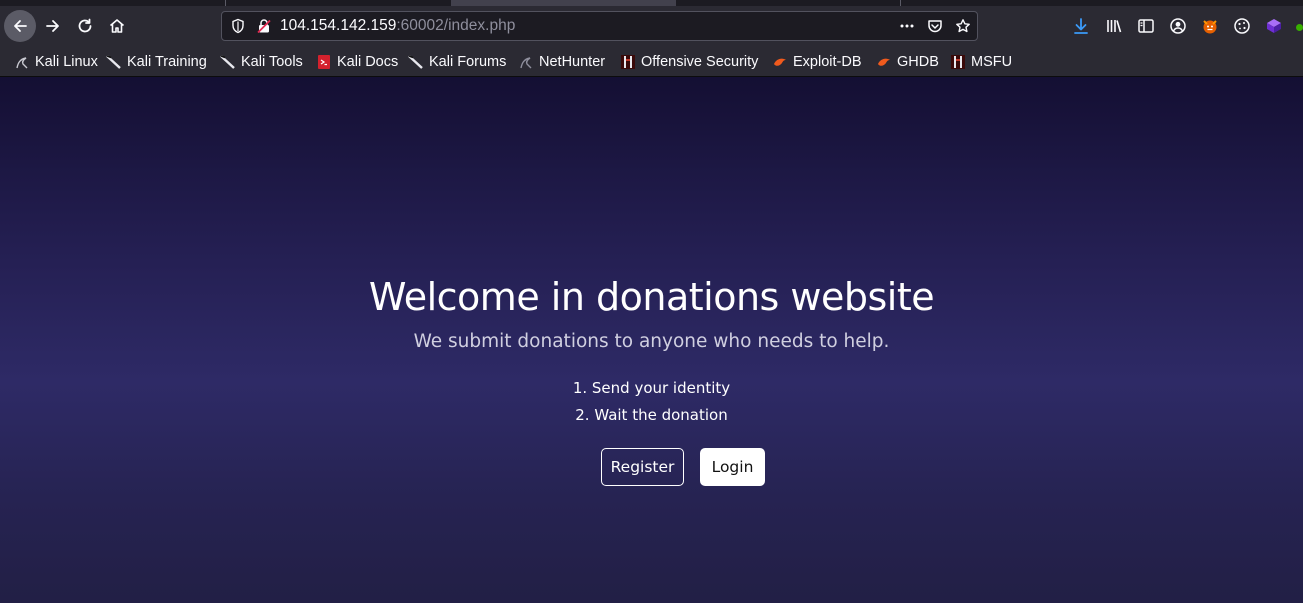  I want to click on account-icon, so click(1178, 26).